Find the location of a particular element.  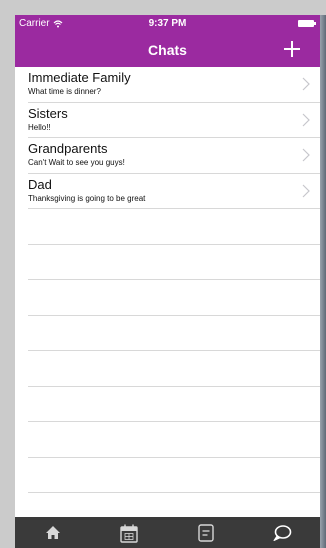

calendar-icon is located at coordinates (129, 533).